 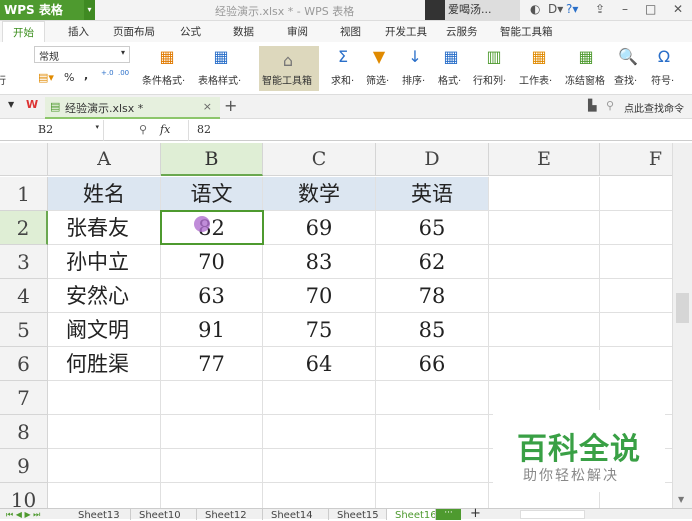 What do you see at coordinates (24, 228) in the screenshot?
I see `row-header-2: 2` at bounding box center [24, 228].